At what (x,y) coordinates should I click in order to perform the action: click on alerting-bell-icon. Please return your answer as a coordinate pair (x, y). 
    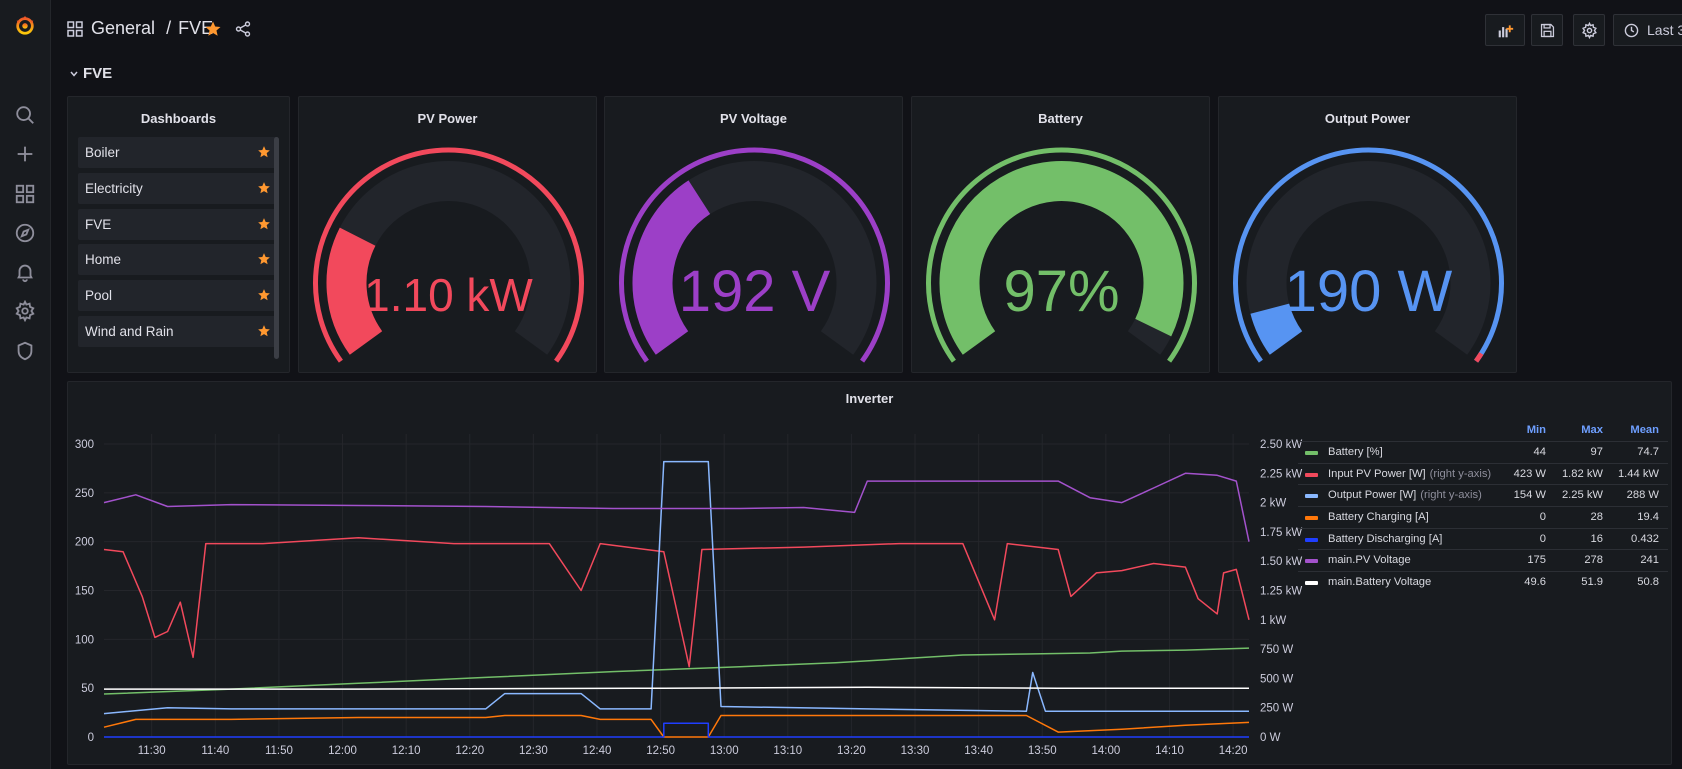
    Looking at the image, I should click on (25, 272).